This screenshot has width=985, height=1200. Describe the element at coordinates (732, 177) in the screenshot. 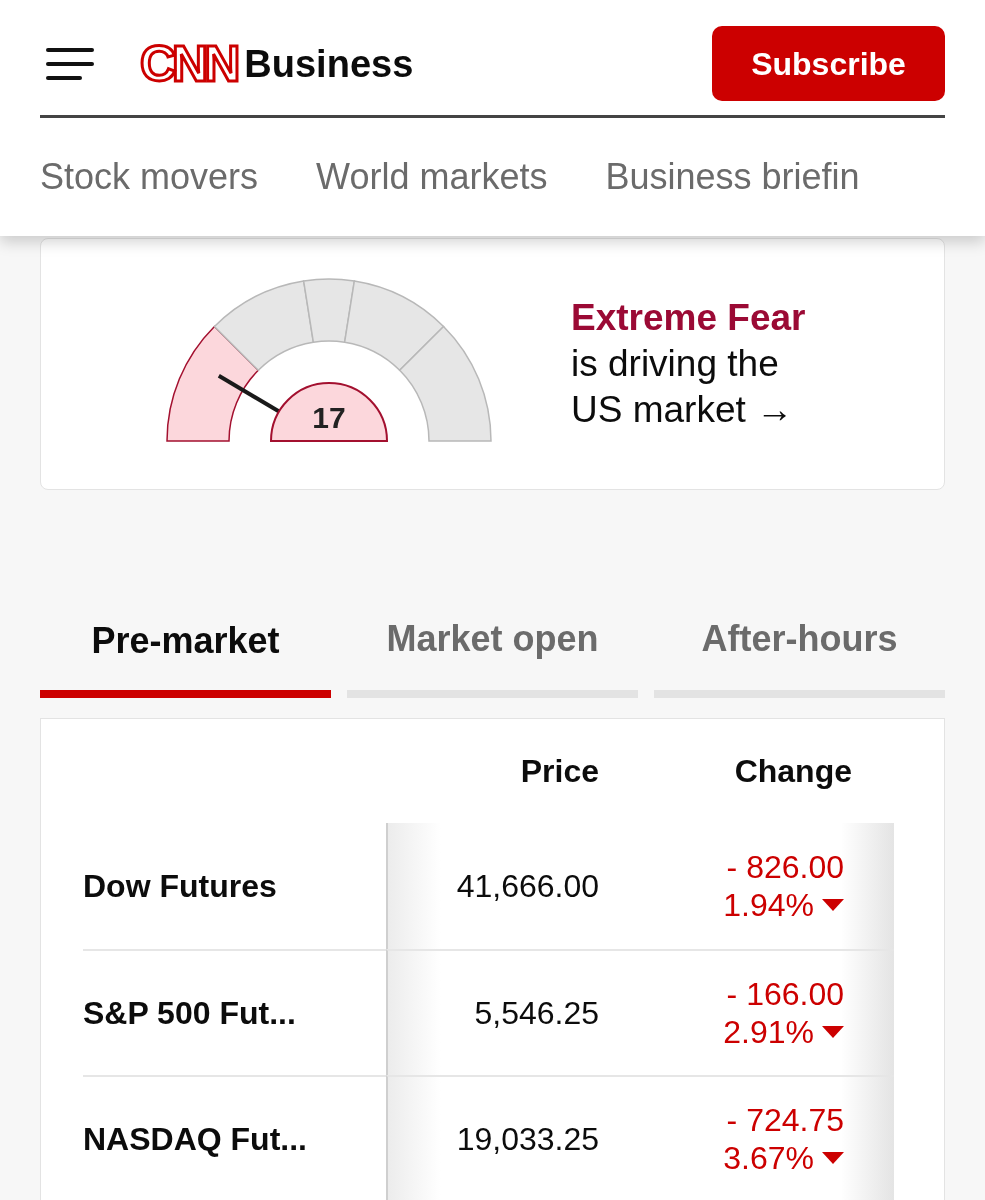

I see `nav-link: Business briefin` at that location.